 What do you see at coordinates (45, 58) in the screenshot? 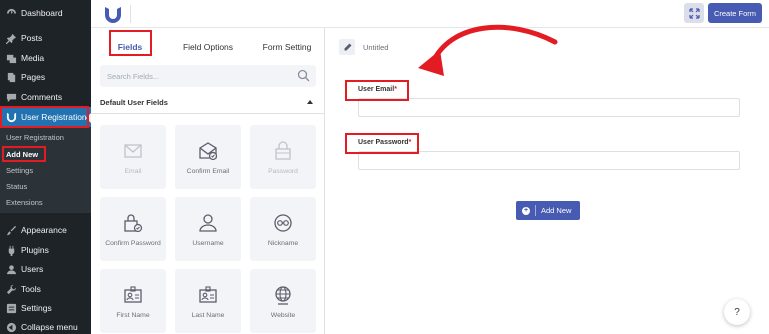
I see `menu-item-media: Media` at bounding box center [45, 58].